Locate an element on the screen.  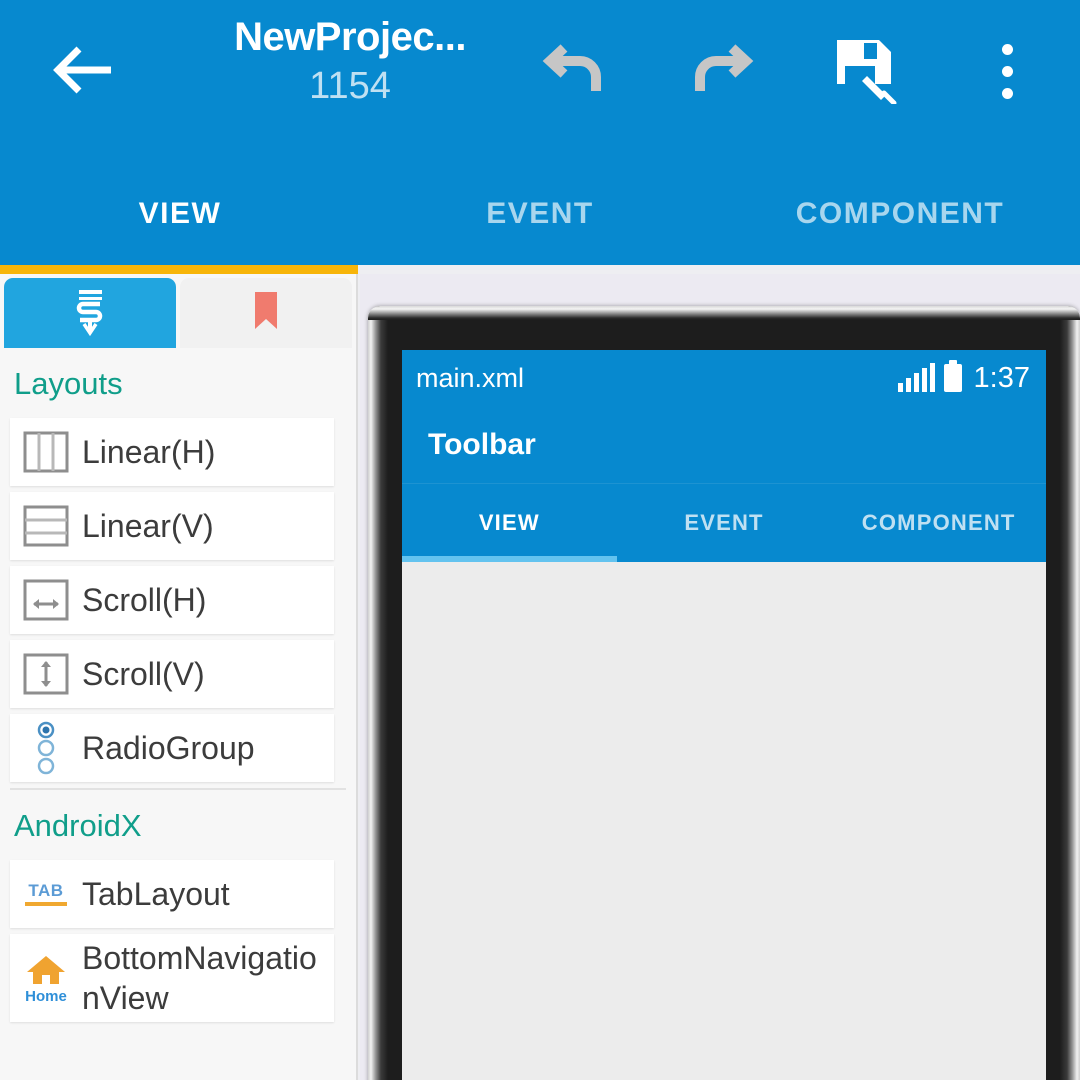
preview-status-bar: main.xml 1:37 is located at coordinates (724, 378).